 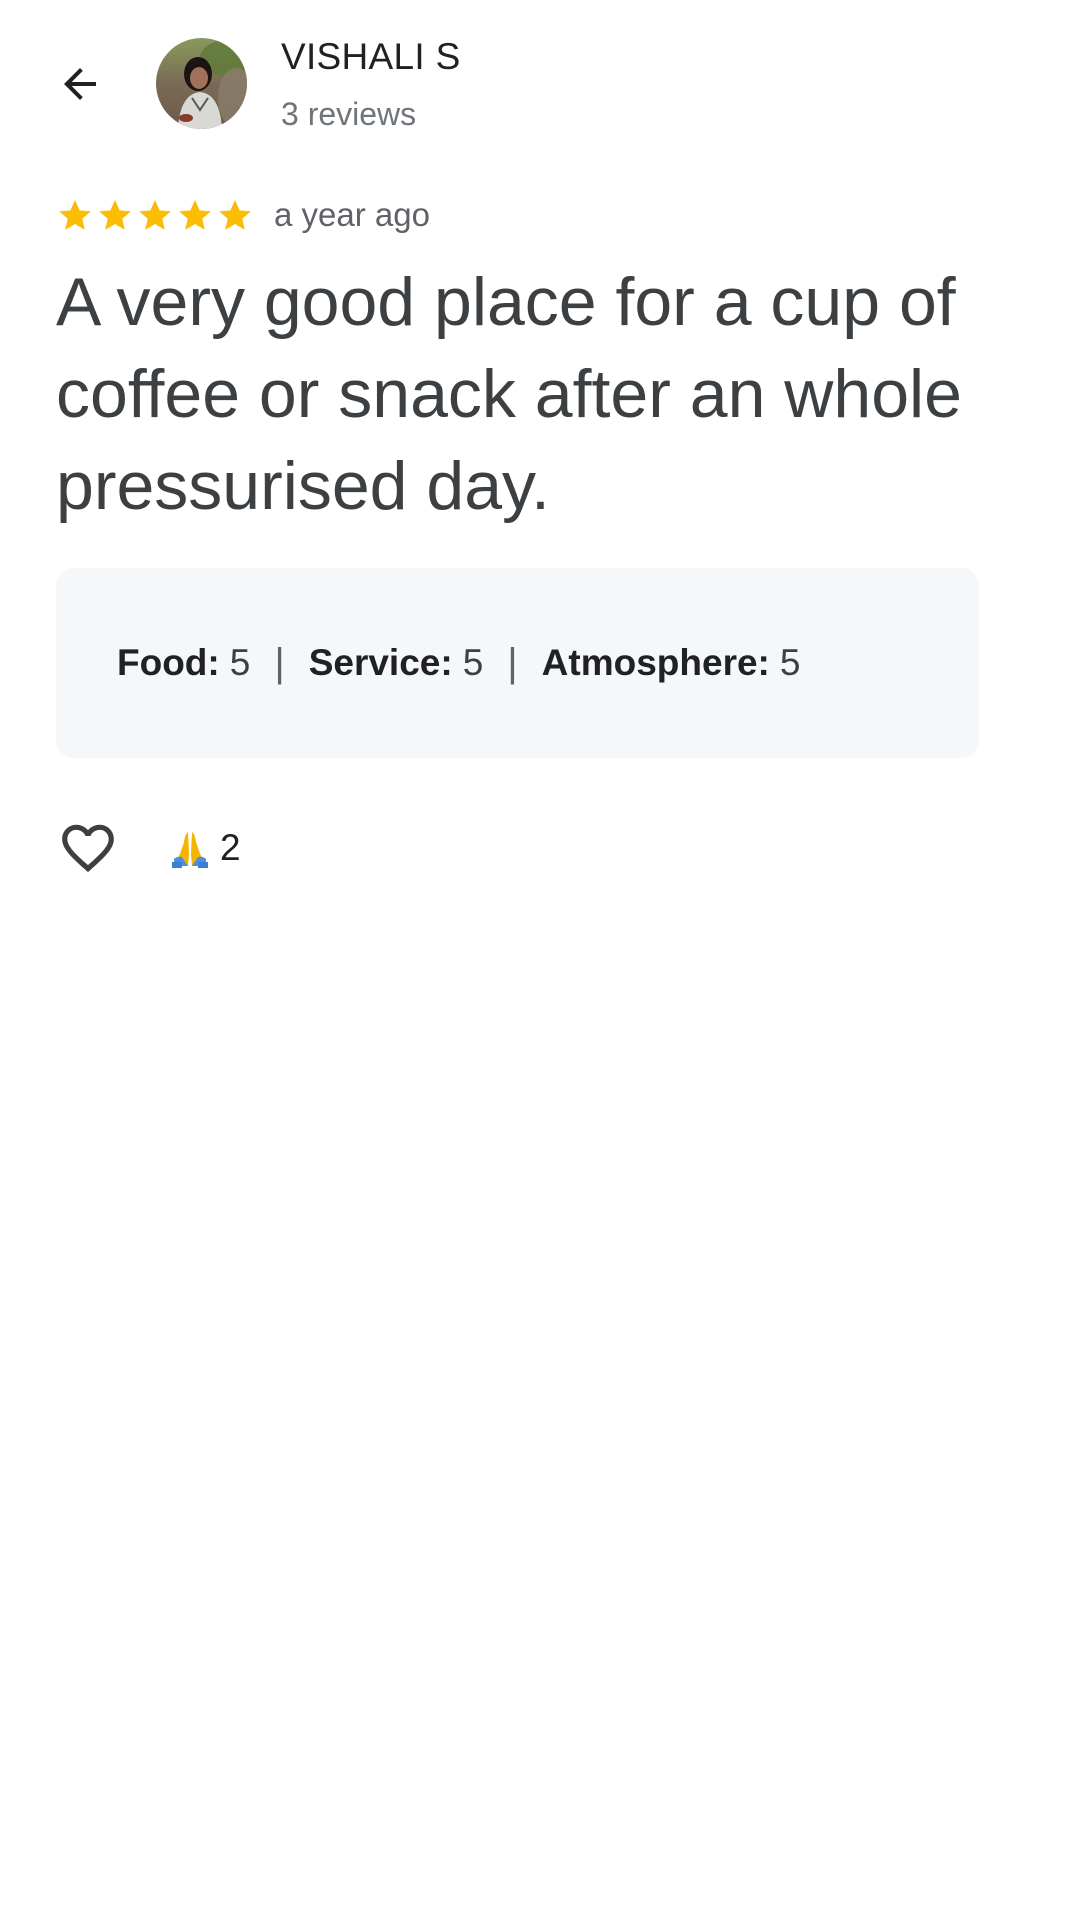 I want to click on attribute-label: Atmosphere:, so click(x=655, y=662).